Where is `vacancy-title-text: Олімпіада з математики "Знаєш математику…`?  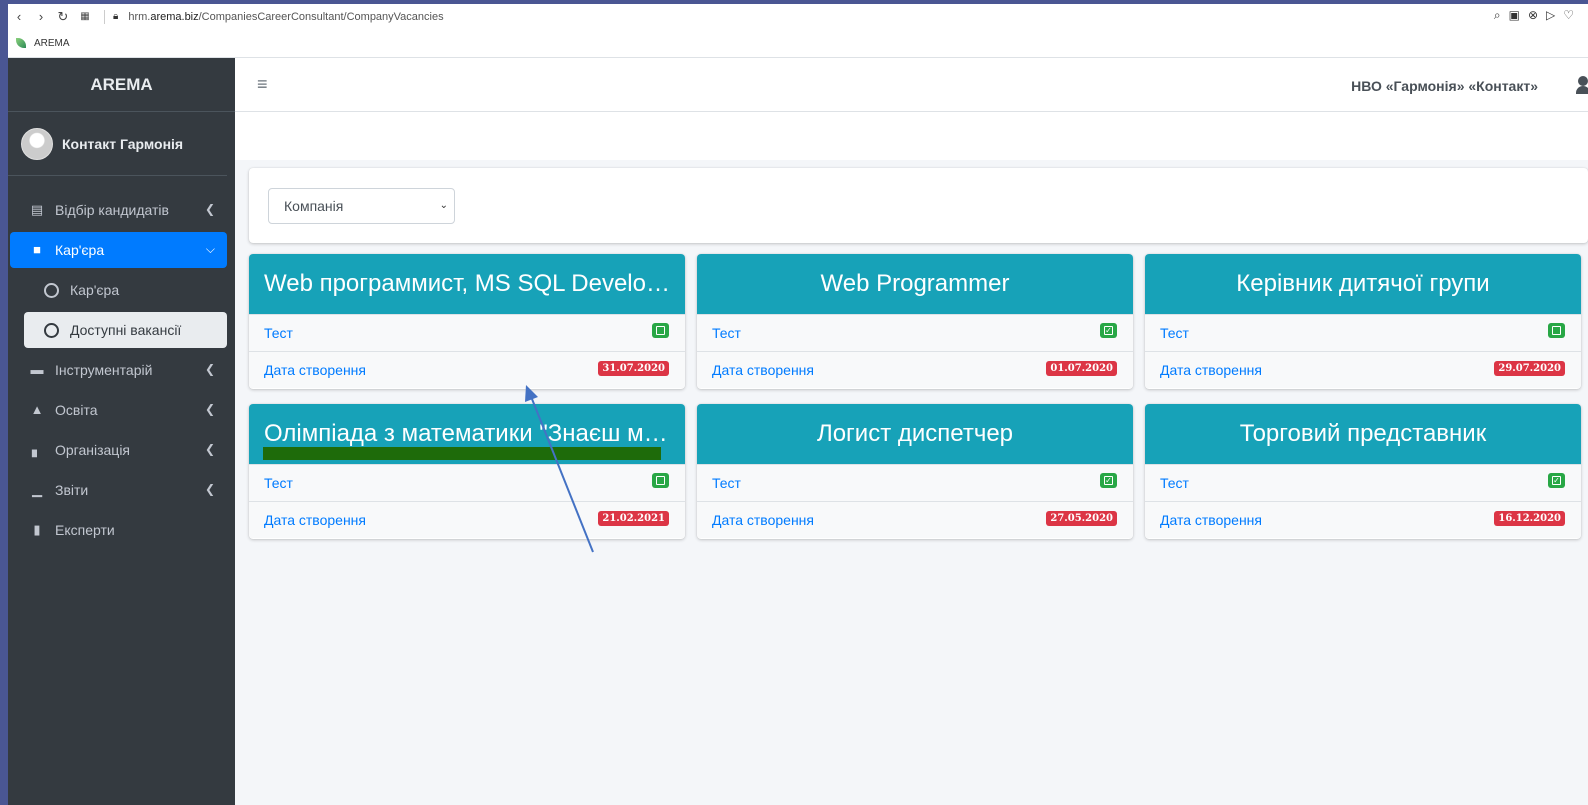 vacancy-title-text: Олімпіада з математики "Знаєш математику… is located at coordinates (467, 433).